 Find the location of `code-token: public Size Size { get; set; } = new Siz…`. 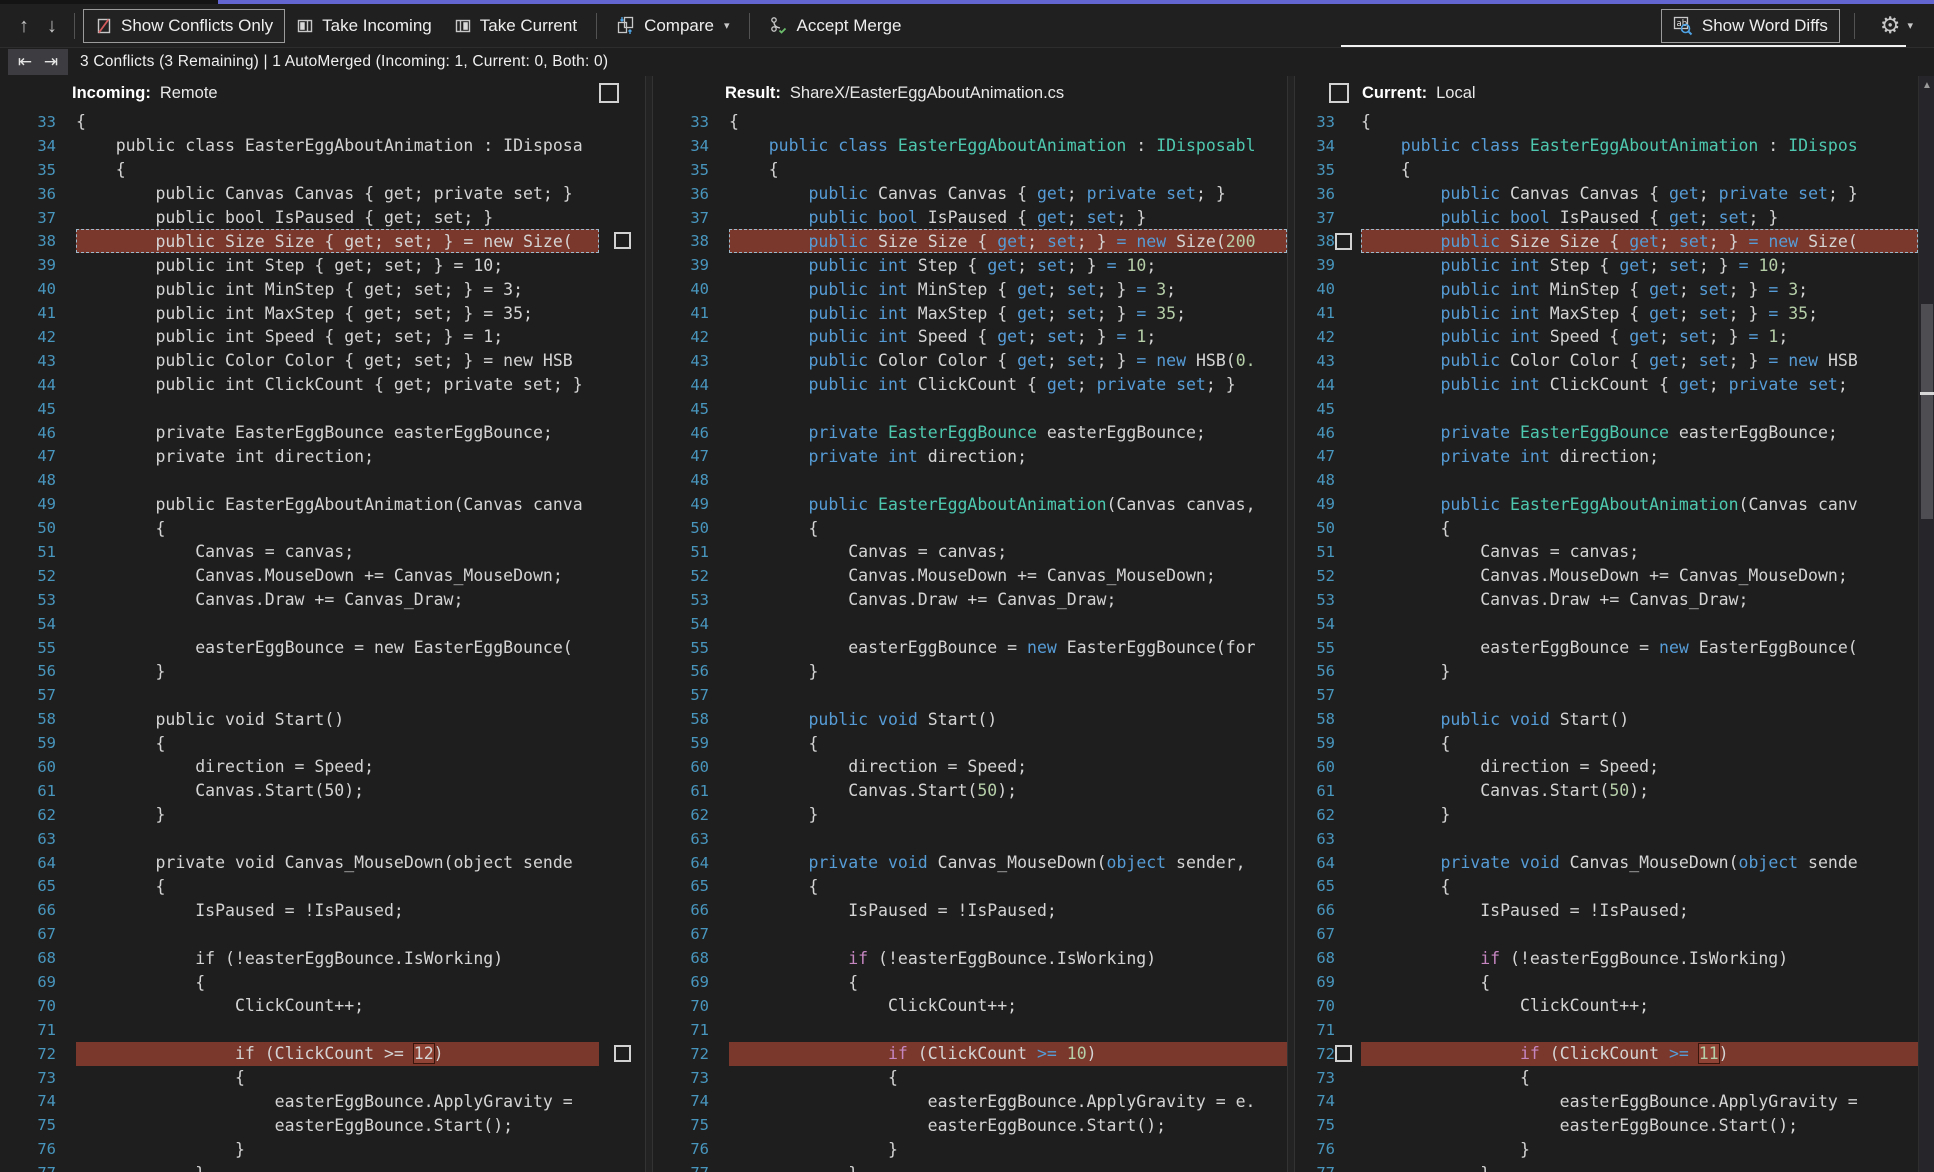

code-token: public Size Size { get; set; } = new Siz… is located at coordinates (324, 241).